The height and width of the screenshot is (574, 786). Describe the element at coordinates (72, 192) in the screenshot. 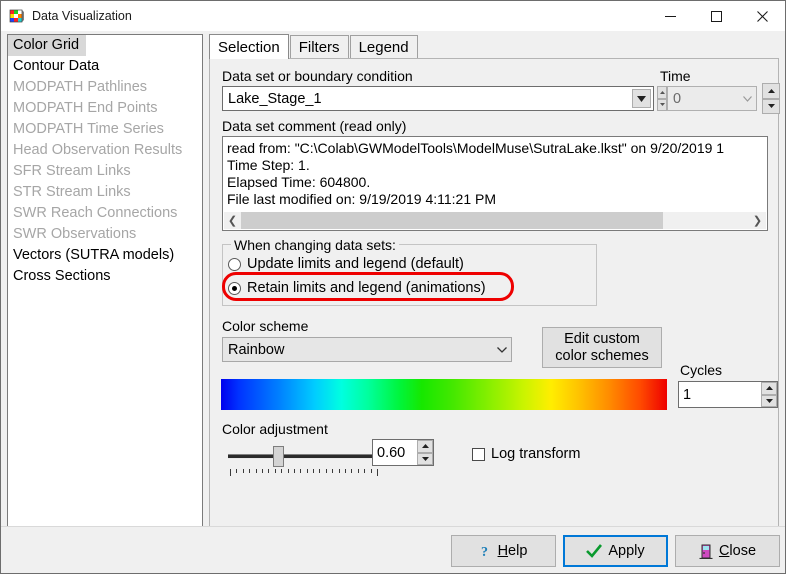

I see `sidebar-item-label: STR Stream Links` at that location.